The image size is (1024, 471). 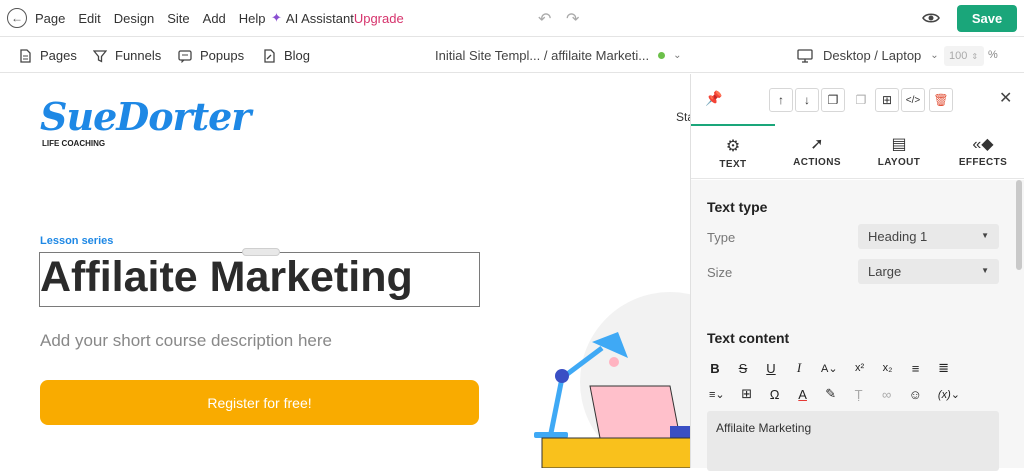 What do you see at coordinates (775, 394) in the screenshot?
I see `special-char-icon: Ω` at bounding box center [775, 394].